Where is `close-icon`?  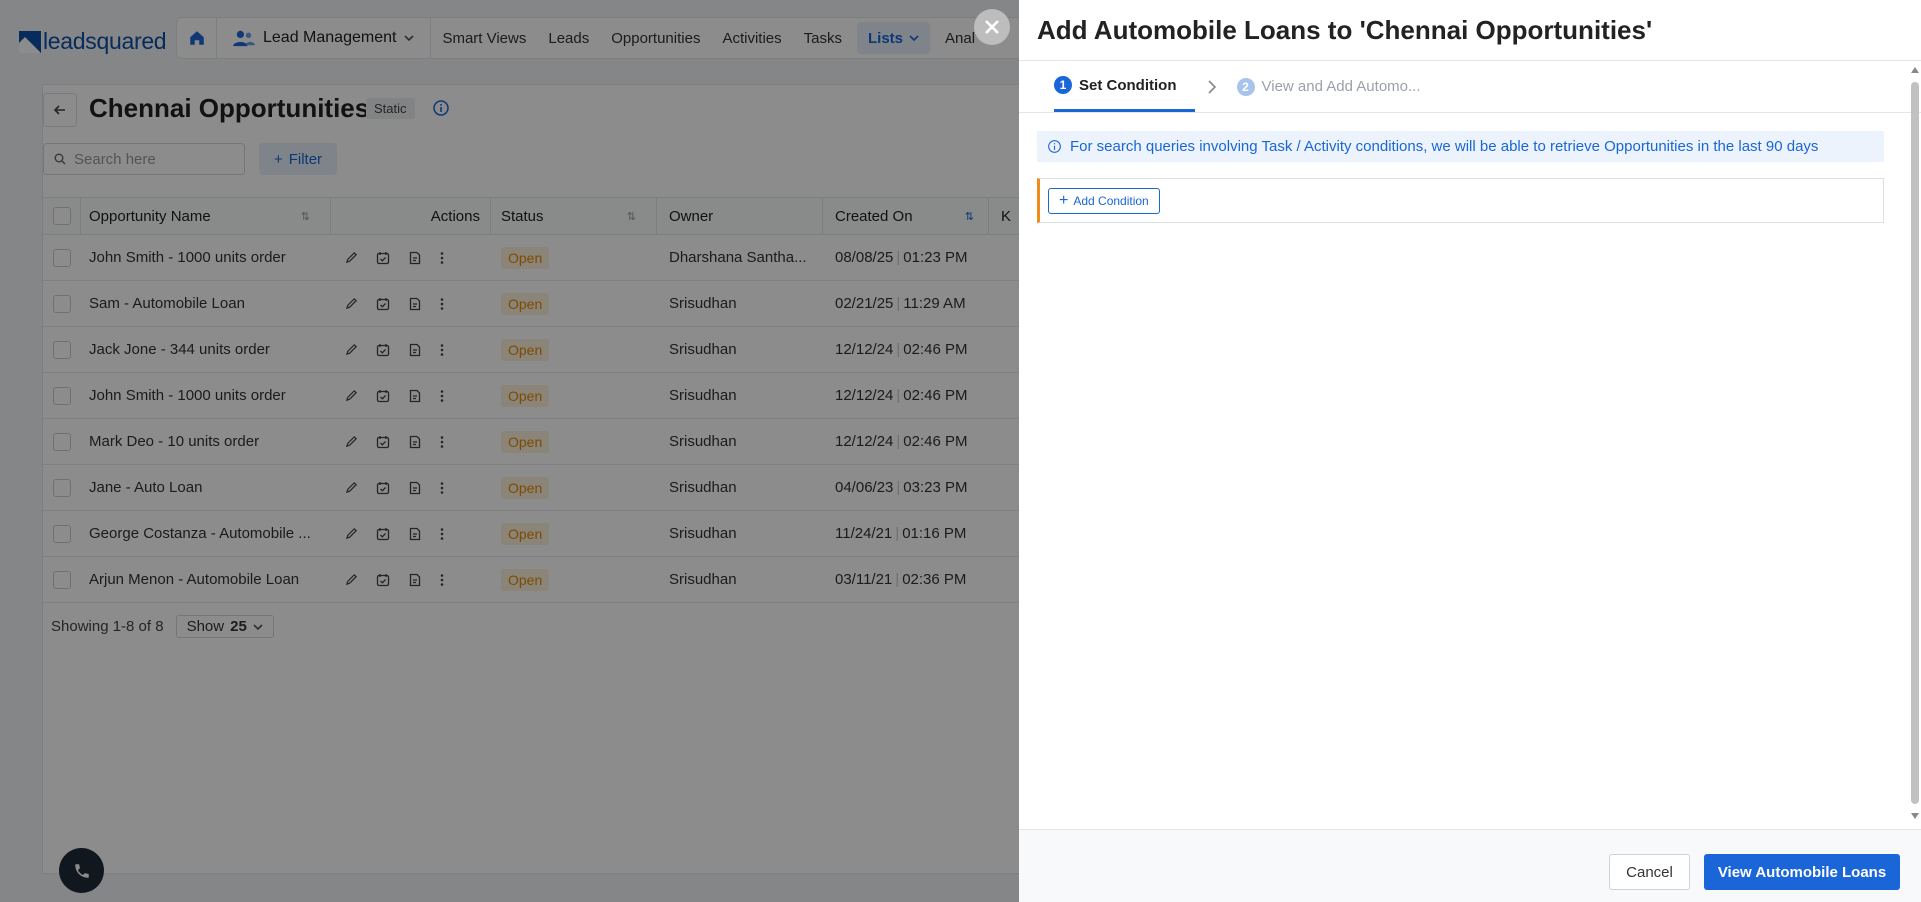
close-icon is located at coordinates (992, 27).